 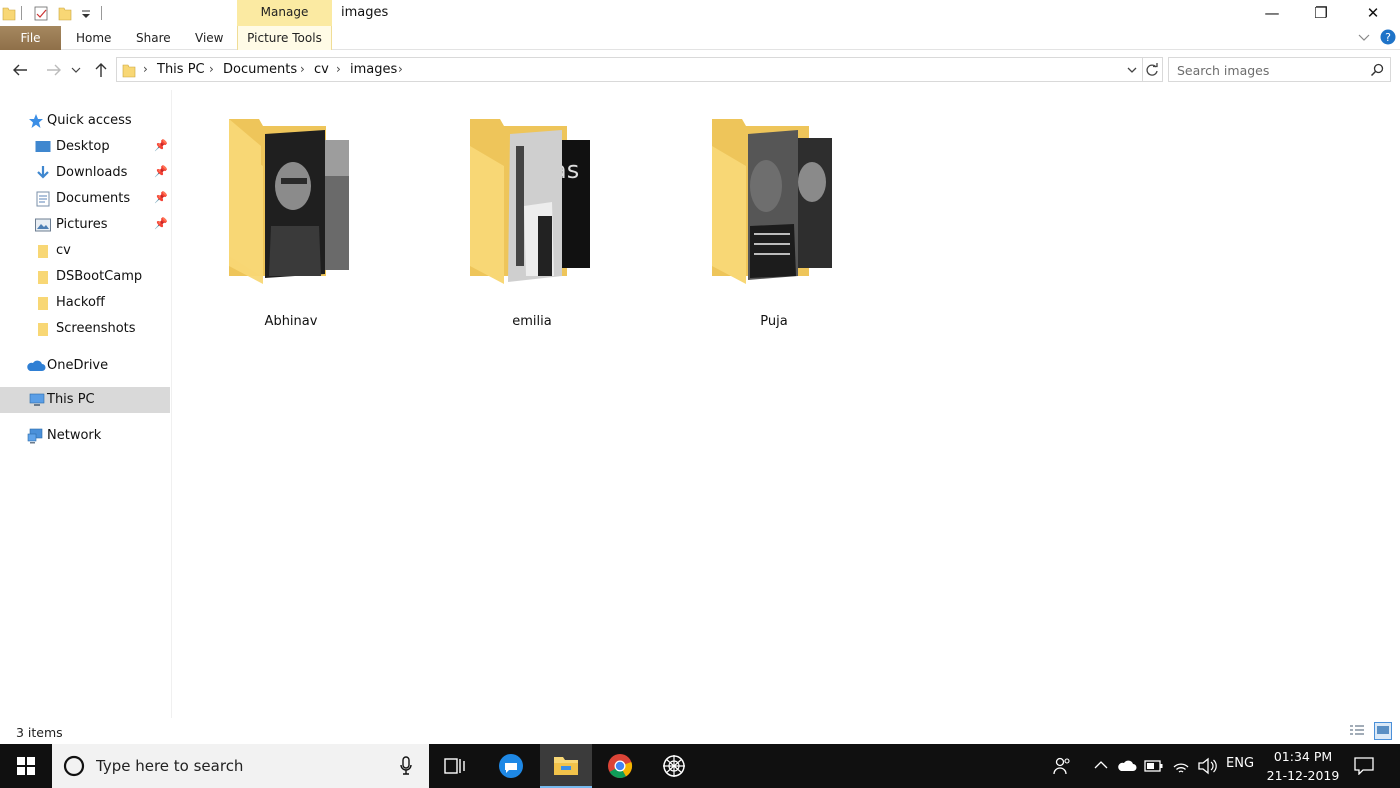 I want to click on taskbar-app-messenger, so click(x=511, y=766).